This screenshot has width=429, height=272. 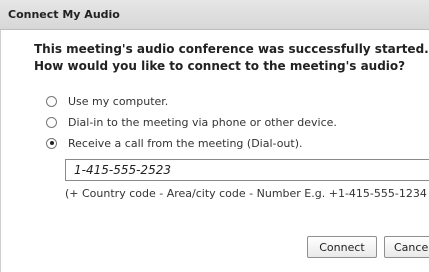 I want to click on connect-button: Connect, so click(x=342, y=247).